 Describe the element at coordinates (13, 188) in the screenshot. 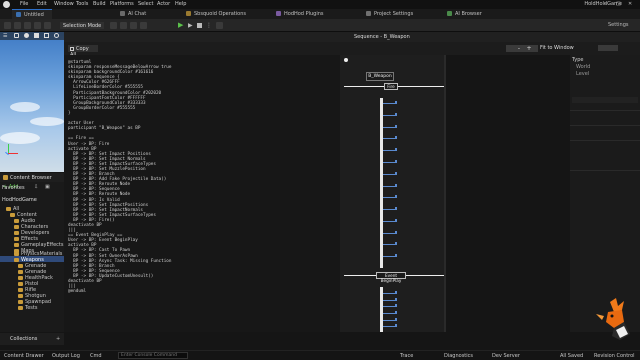

I see `favorites-section: Favorites` at that location.